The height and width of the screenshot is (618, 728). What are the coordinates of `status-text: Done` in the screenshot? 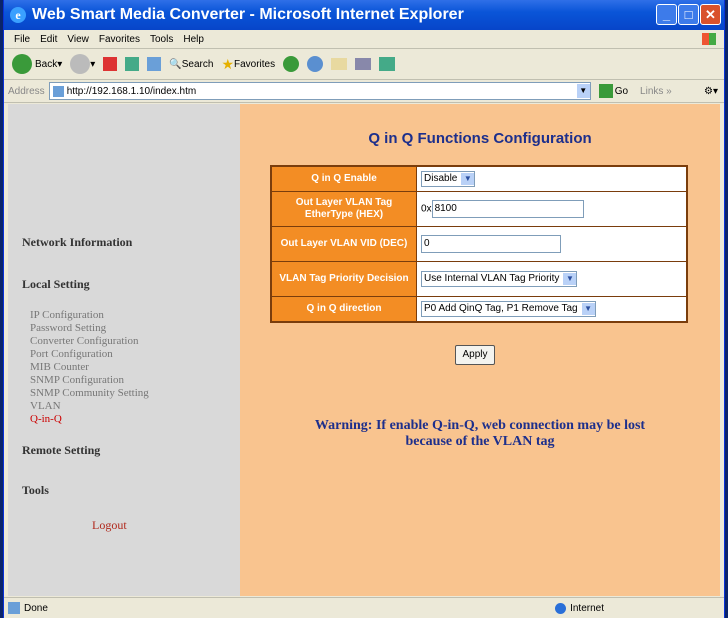 It's located at (36, 608).